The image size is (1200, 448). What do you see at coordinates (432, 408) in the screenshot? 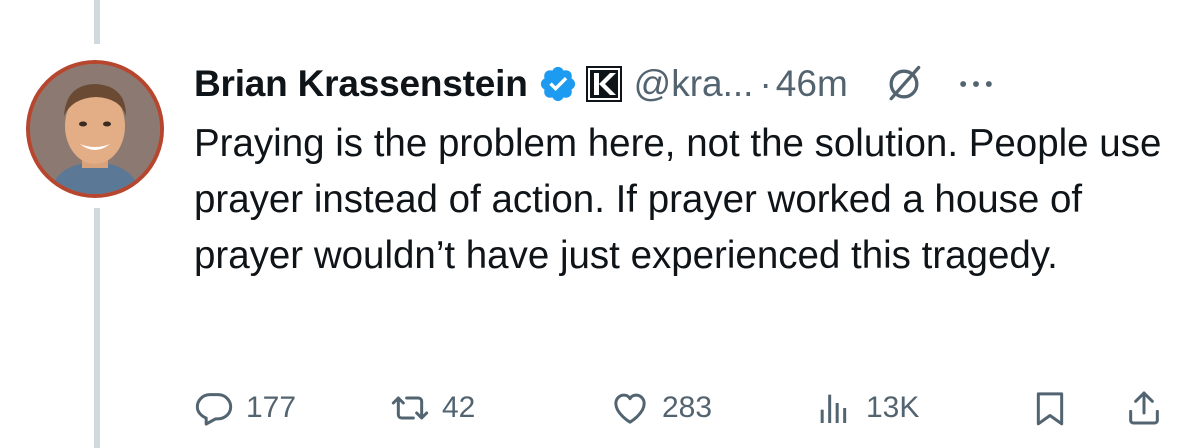
I see `repost-button: 42` at bounding box center [432, 408].